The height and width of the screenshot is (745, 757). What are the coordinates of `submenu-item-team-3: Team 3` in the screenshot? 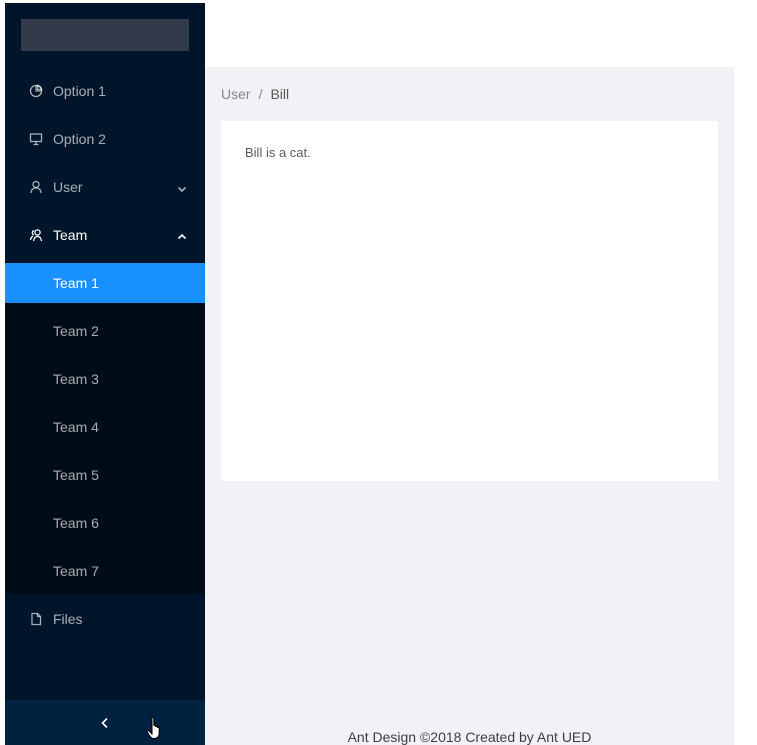 It's located at (105, 379).